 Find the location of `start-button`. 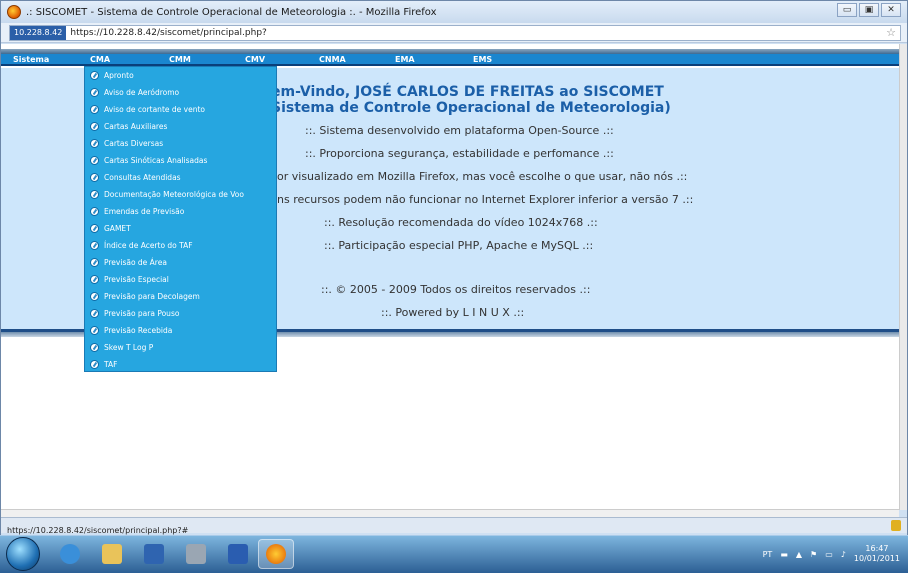

start-button is located at coordinates (23, 554).